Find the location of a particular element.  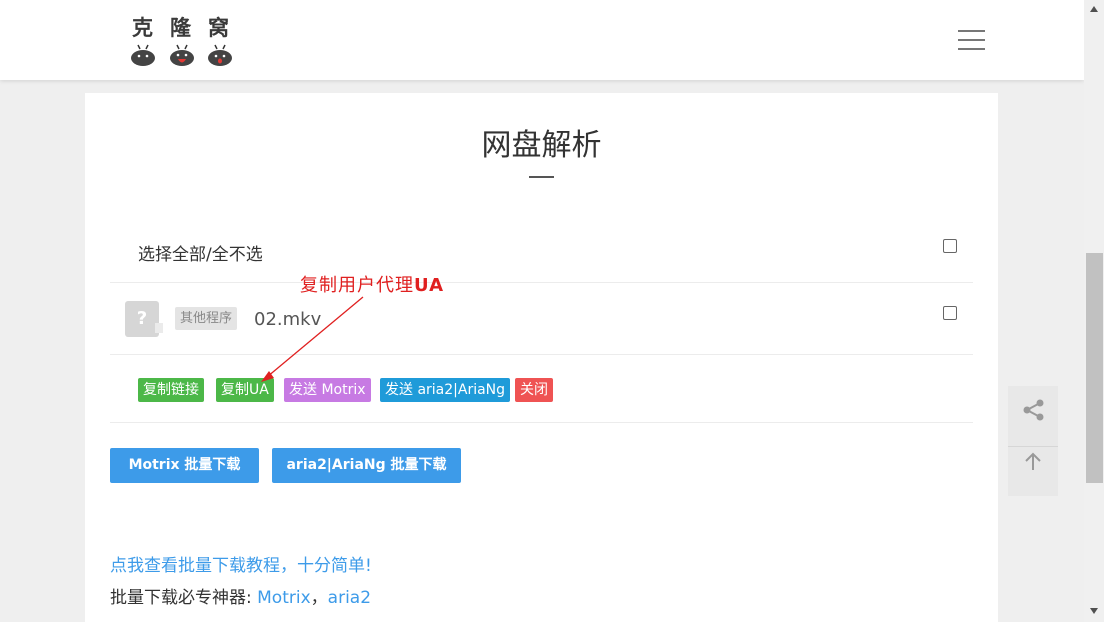

select-all-checkbox is located at coordinates (950, 246).